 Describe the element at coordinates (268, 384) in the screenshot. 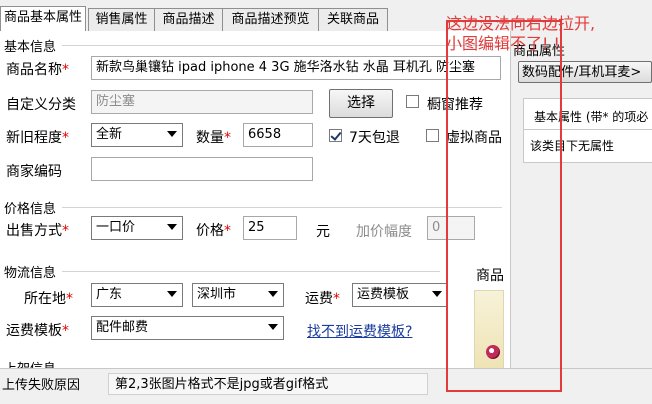

I see `upload-fail-message: 第2,3张图片格式不是jpg或者gif格式` at that location.